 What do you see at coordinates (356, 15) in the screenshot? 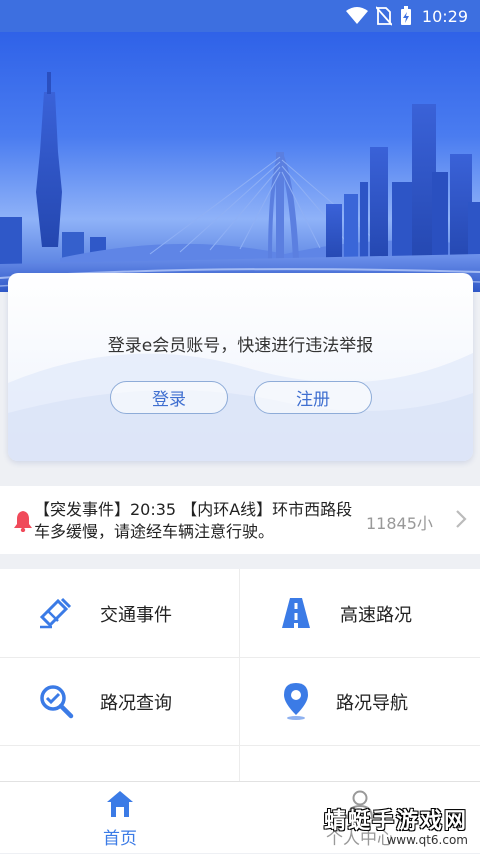
I see `wifi-icon` at bounding box center [356, 15].